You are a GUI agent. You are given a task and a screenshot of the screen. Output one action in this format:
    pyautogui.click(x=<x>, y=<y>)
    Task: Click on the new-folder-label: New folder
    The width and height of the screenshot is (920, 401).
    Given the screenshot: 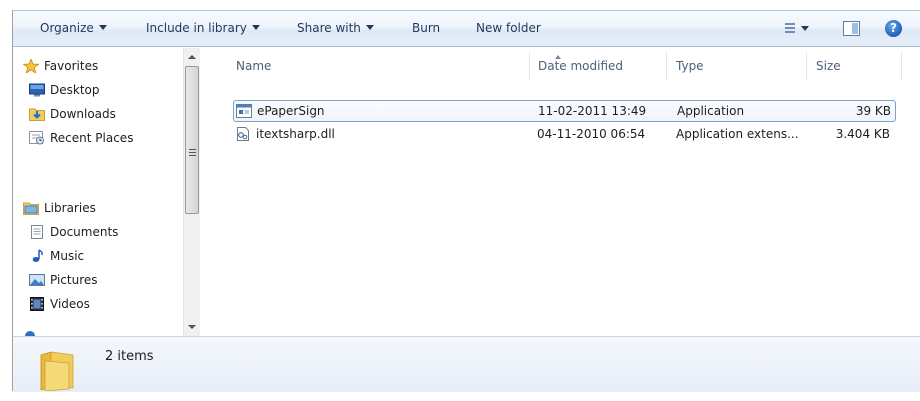 What is the action you would take?
    pyautogui.click(x=508, y=28)
    